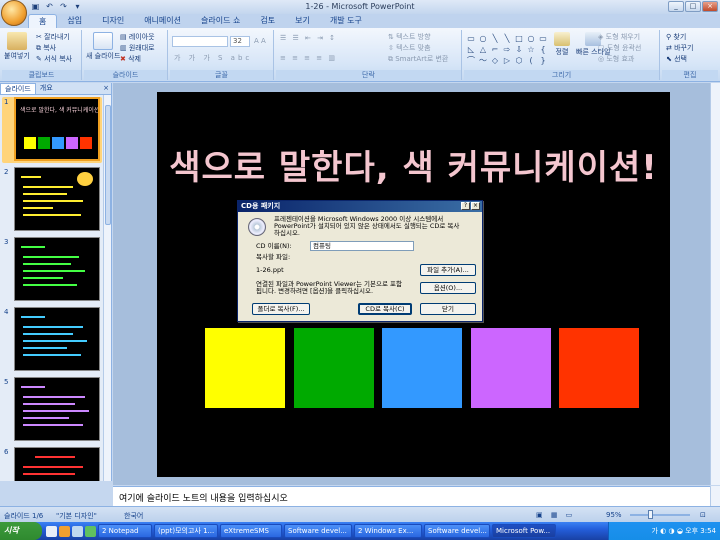 Image resolution: width=720 pixels, height=540 pixels. I want to click on text-direction-button: ⇅ 텍스트 방향, so click(409, 37).